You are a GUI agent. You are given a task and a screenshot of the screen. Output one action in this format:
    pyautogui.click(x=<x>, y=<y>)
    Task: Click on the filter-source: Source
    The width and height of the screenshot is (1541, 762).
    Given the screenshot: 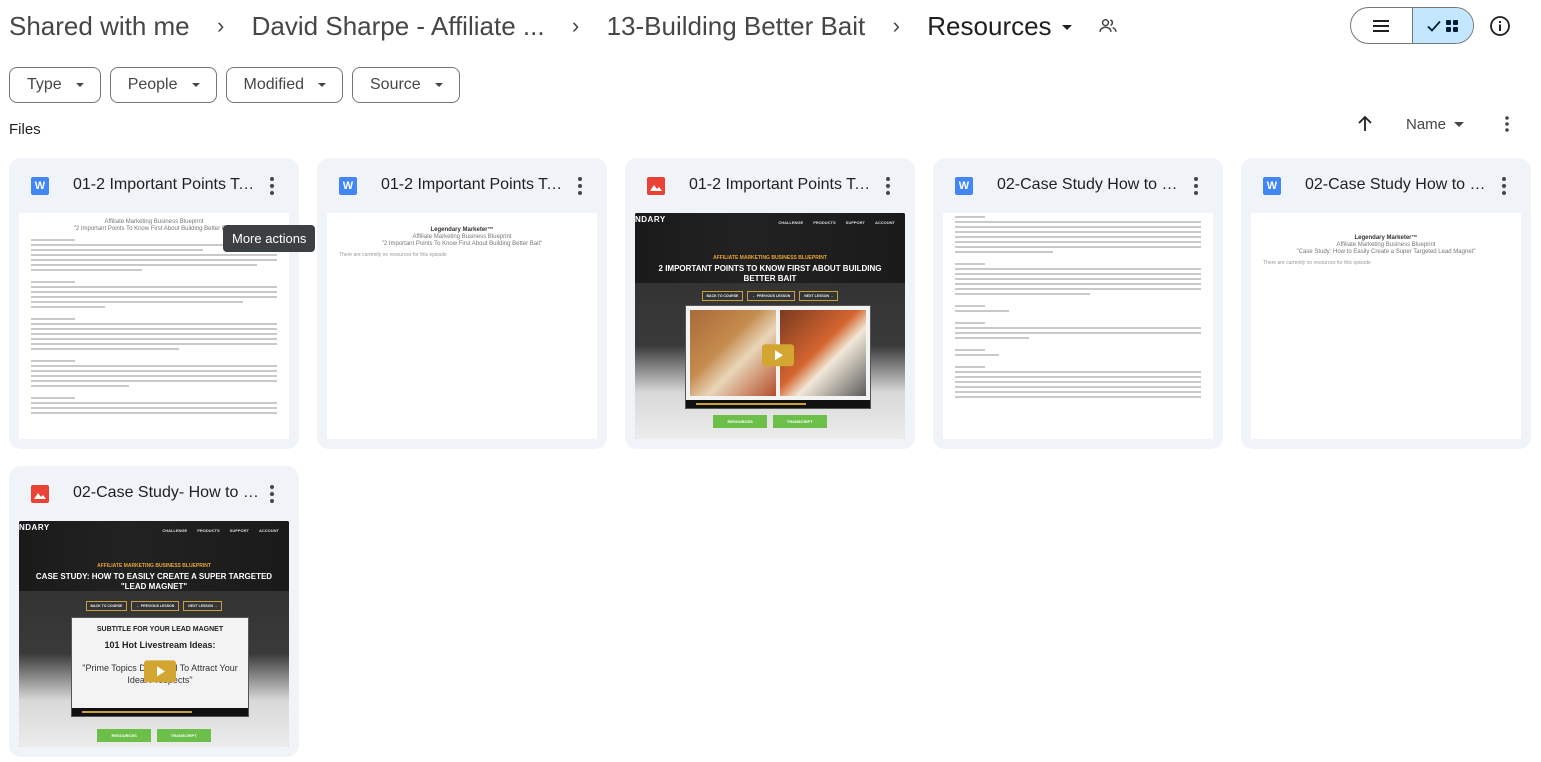 What is the action you would take?
    pyautogui.click(x=406, y=85)
    